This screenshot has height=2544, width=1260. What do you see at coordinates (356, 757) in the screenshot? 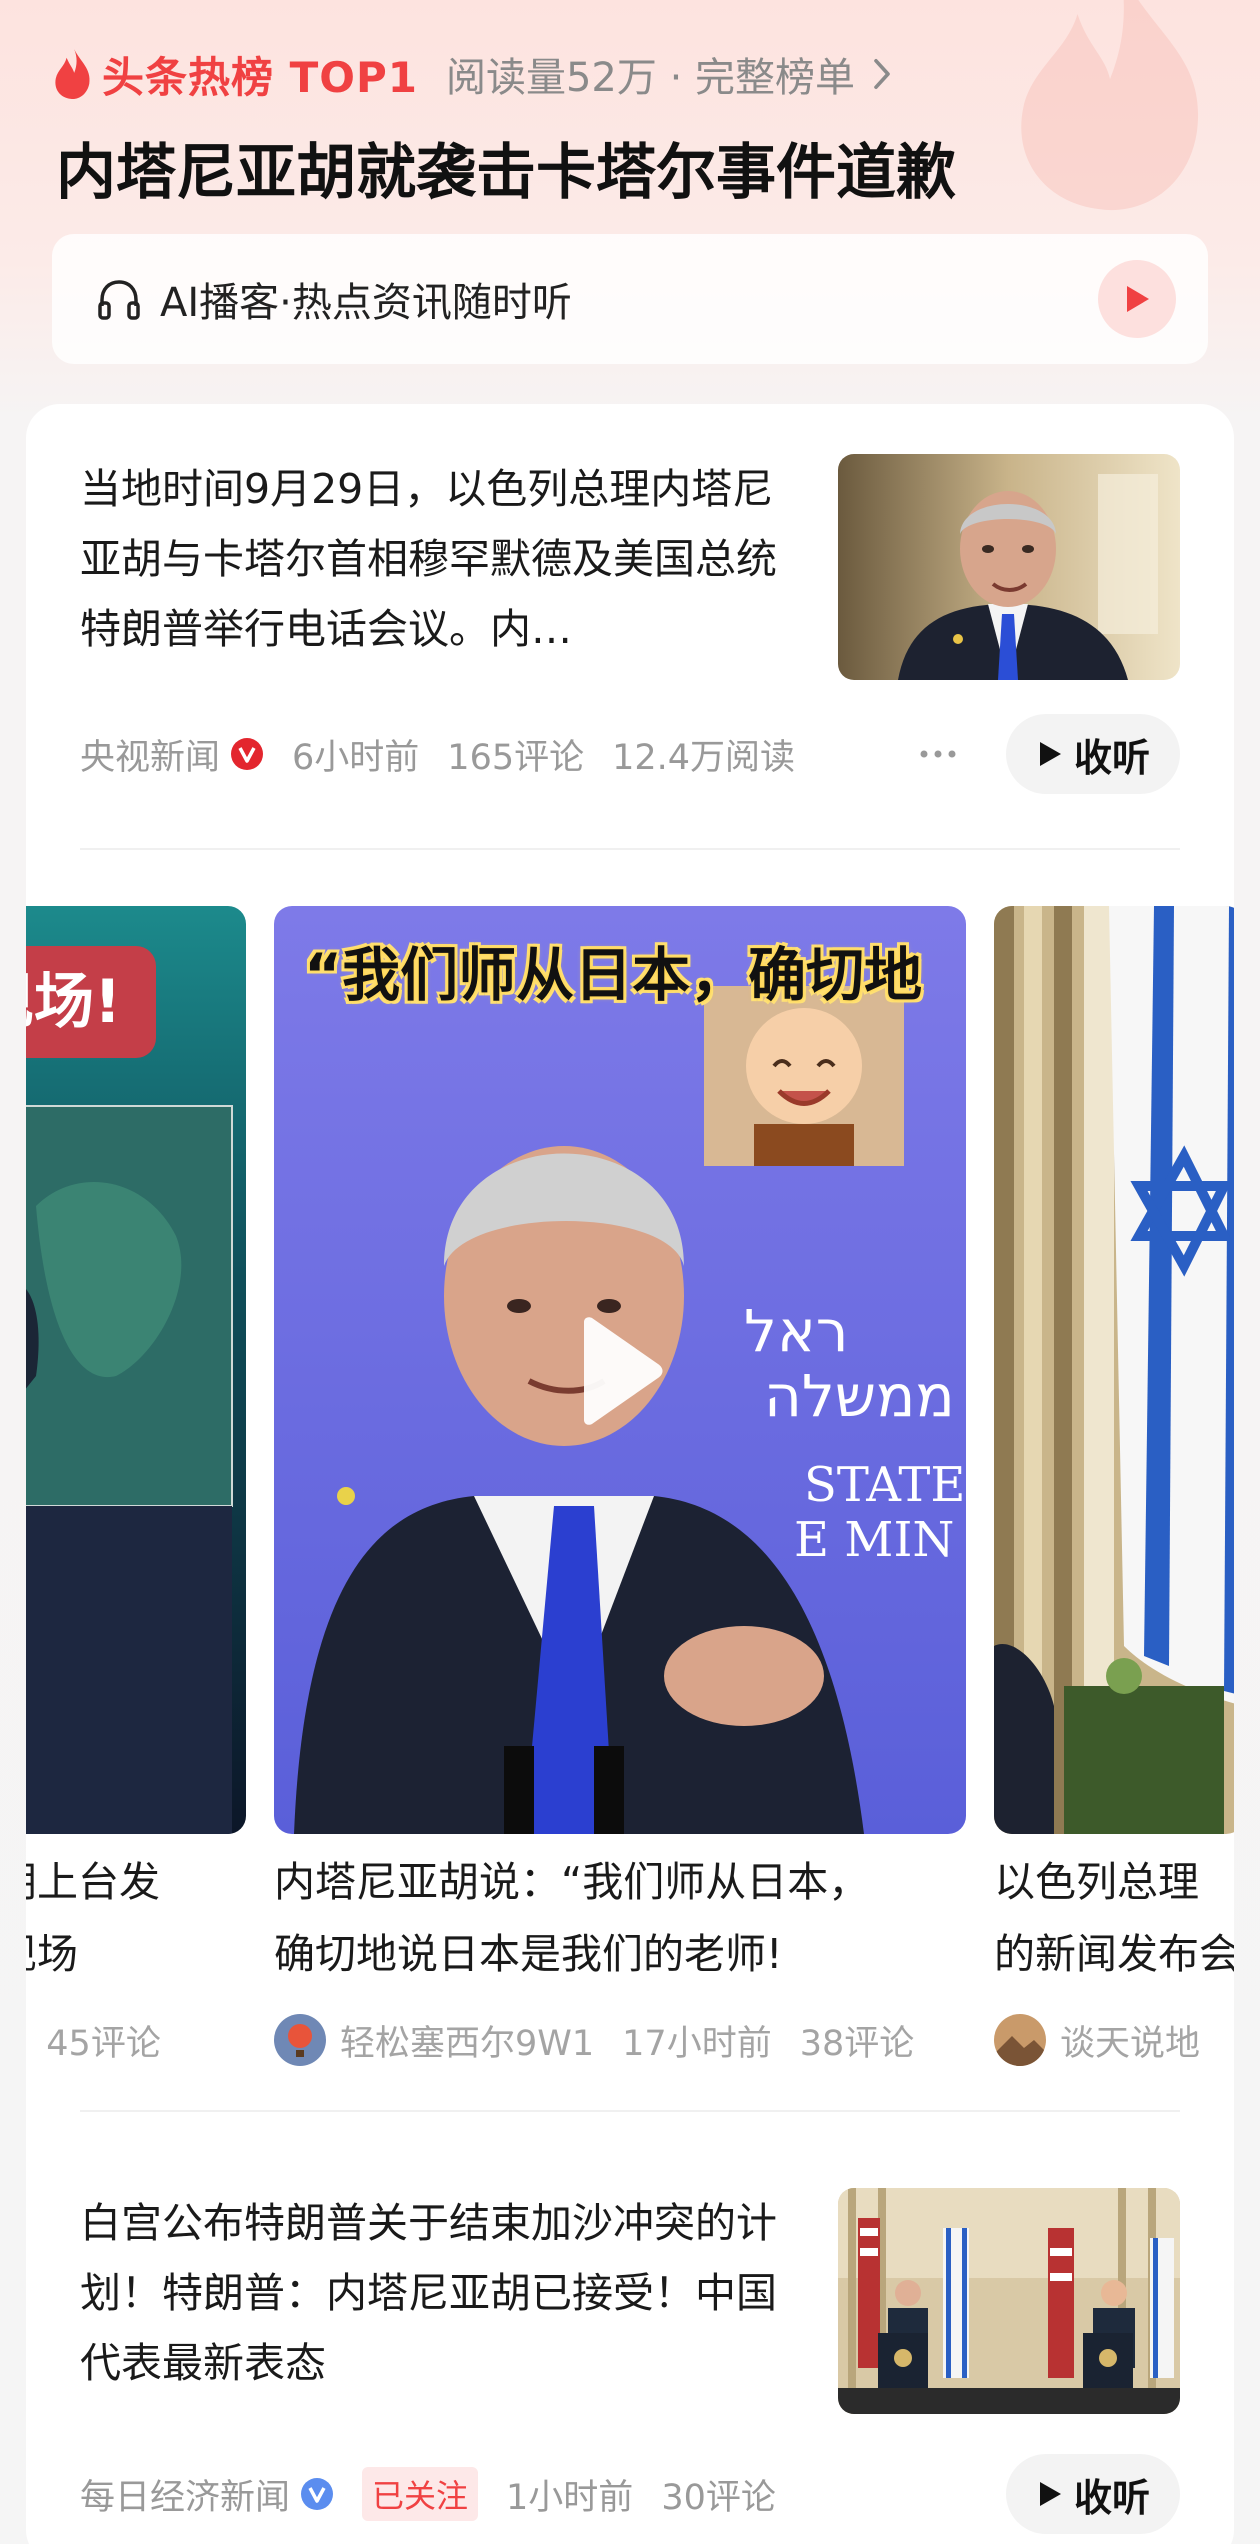
I see `publish-time: 6小时前` at bounding box center [356, 757].